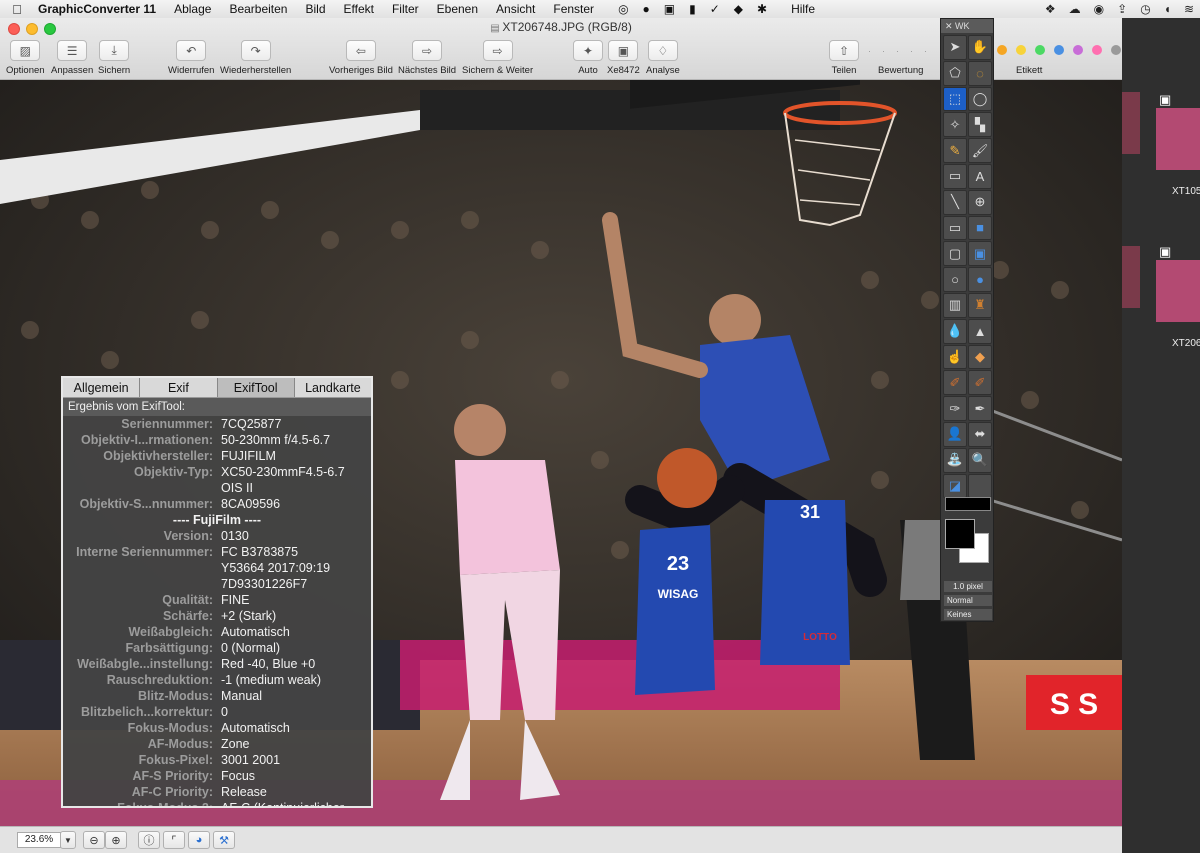  What do you see at coordinates (955, 434) in the screenshot?
I see `person-icon: 👤` at bounding box center [955, 434].